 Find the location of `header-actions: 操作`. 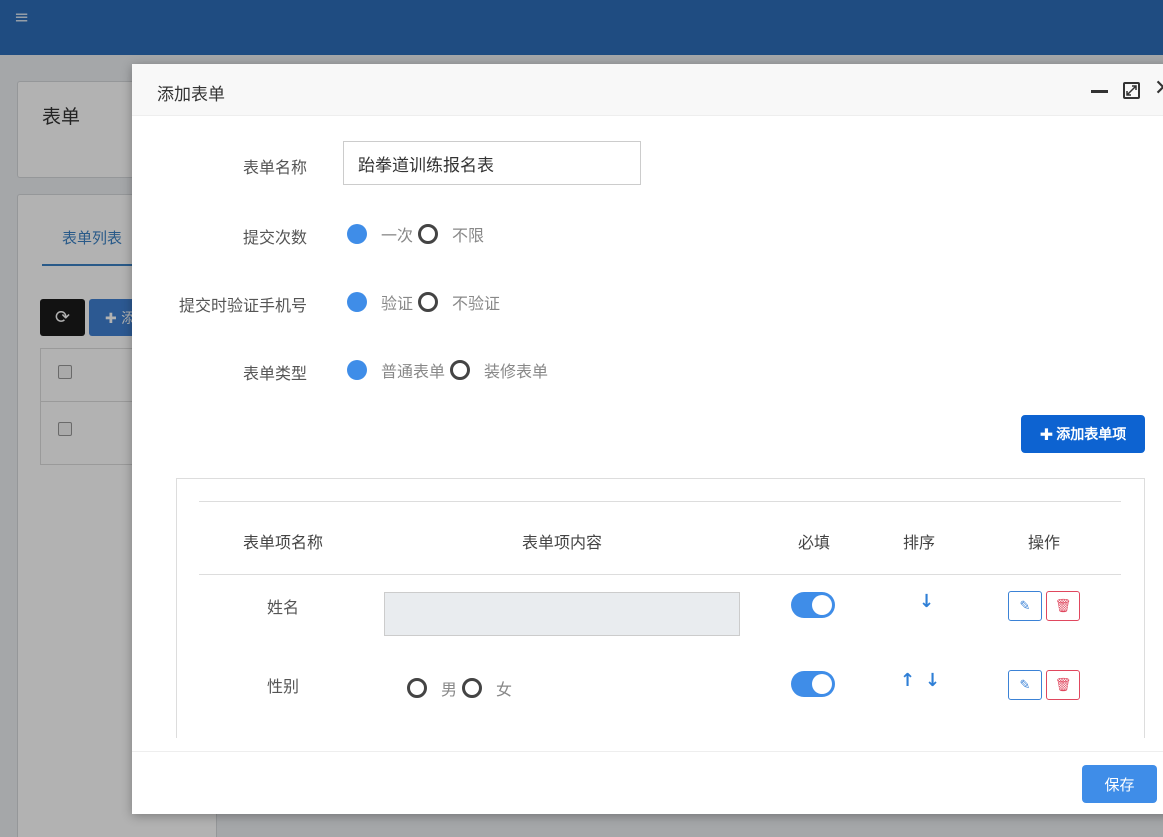

header-actions: 操作 is located at coordinates (1043, 542).